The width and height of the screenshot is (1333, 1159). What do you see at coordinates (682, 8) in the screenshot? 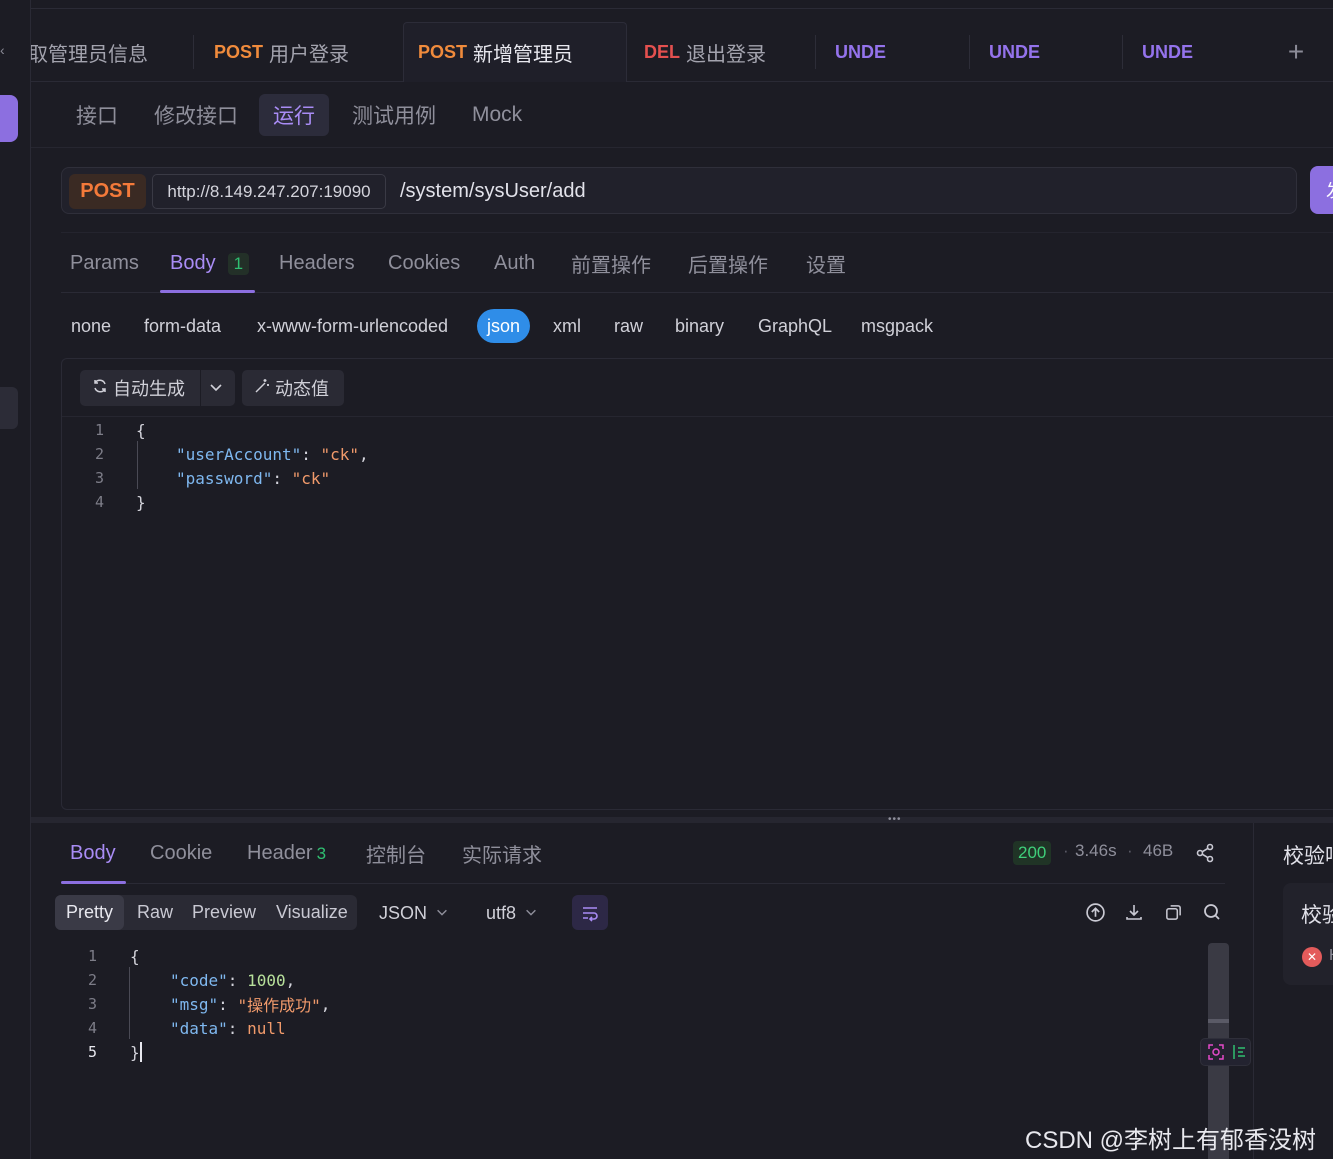
I see `top-border` at bounding box center [682, 8].